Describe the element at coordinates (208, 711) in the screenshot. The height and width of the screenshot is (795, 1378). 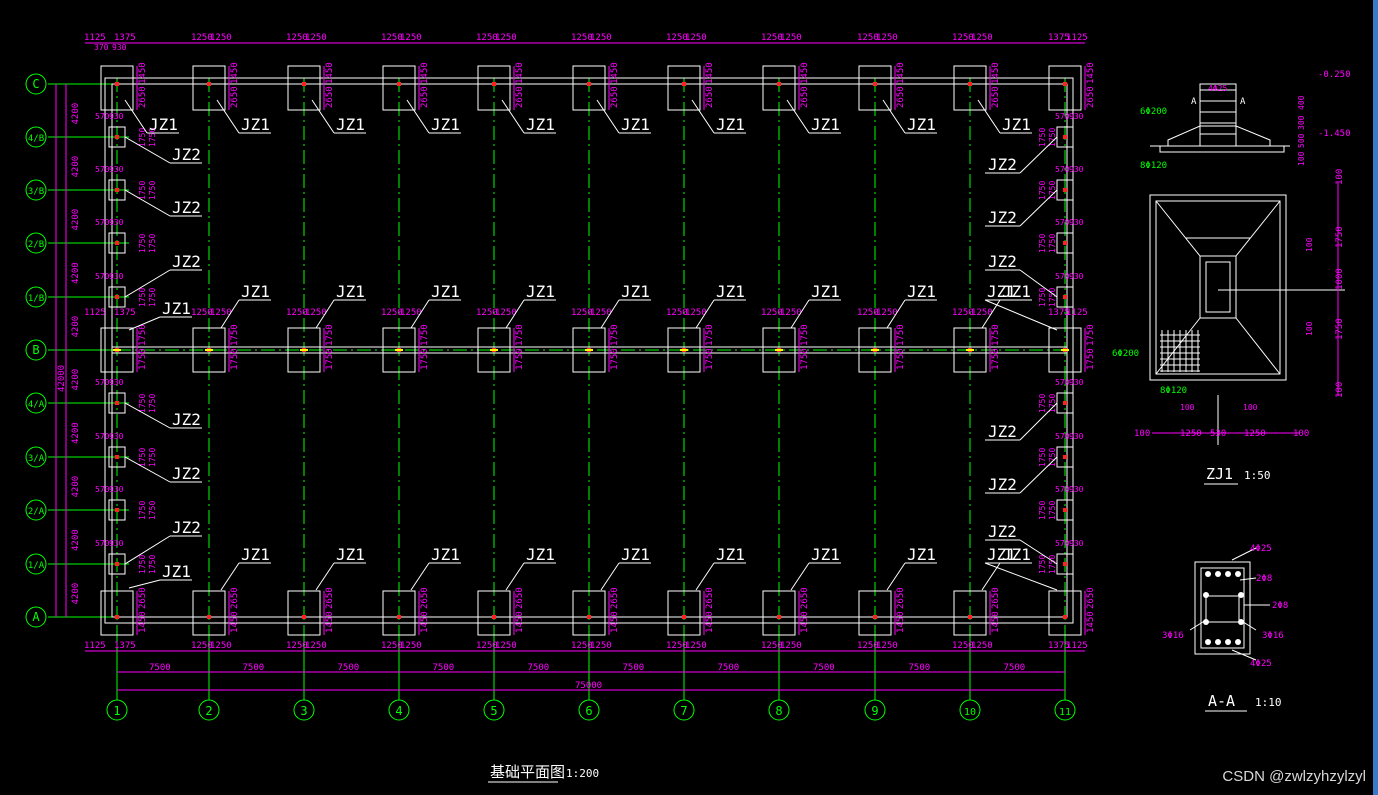
I see `axis-label-col-2: 2` at that location.